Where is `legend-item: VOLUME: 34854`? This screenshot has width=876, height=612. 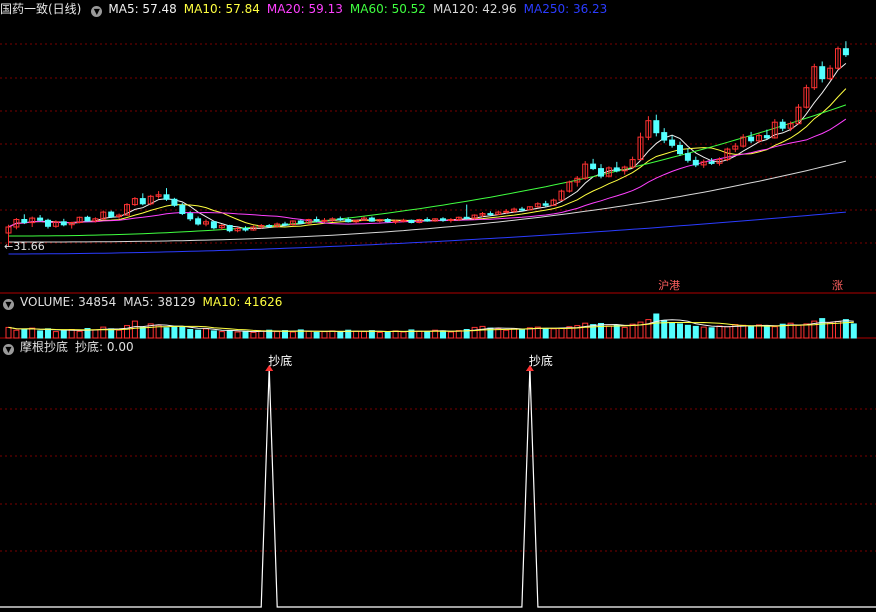 legend-item: VOLUME: 34854 is located at coordinates (68, 302).